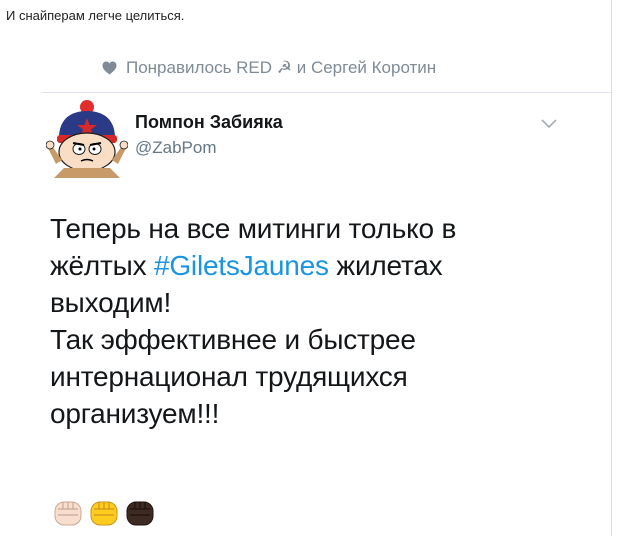 The image size is (620, 536). Describe the element at coordinates (135, 413) in the screenshot. I see `tweet-line: организуем!!!` at that location.